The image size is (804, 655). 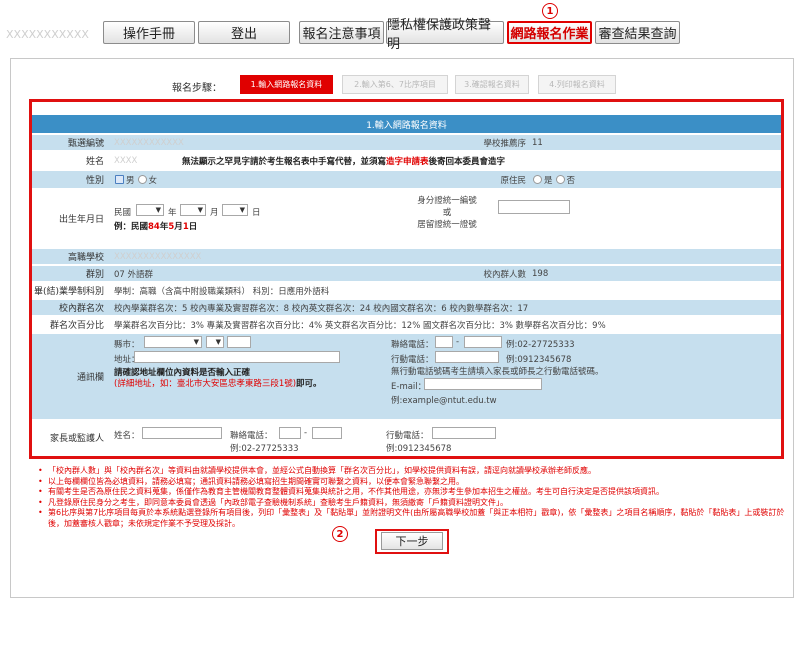 I want to click on marker-1: 1, so click(x=550, y=11).